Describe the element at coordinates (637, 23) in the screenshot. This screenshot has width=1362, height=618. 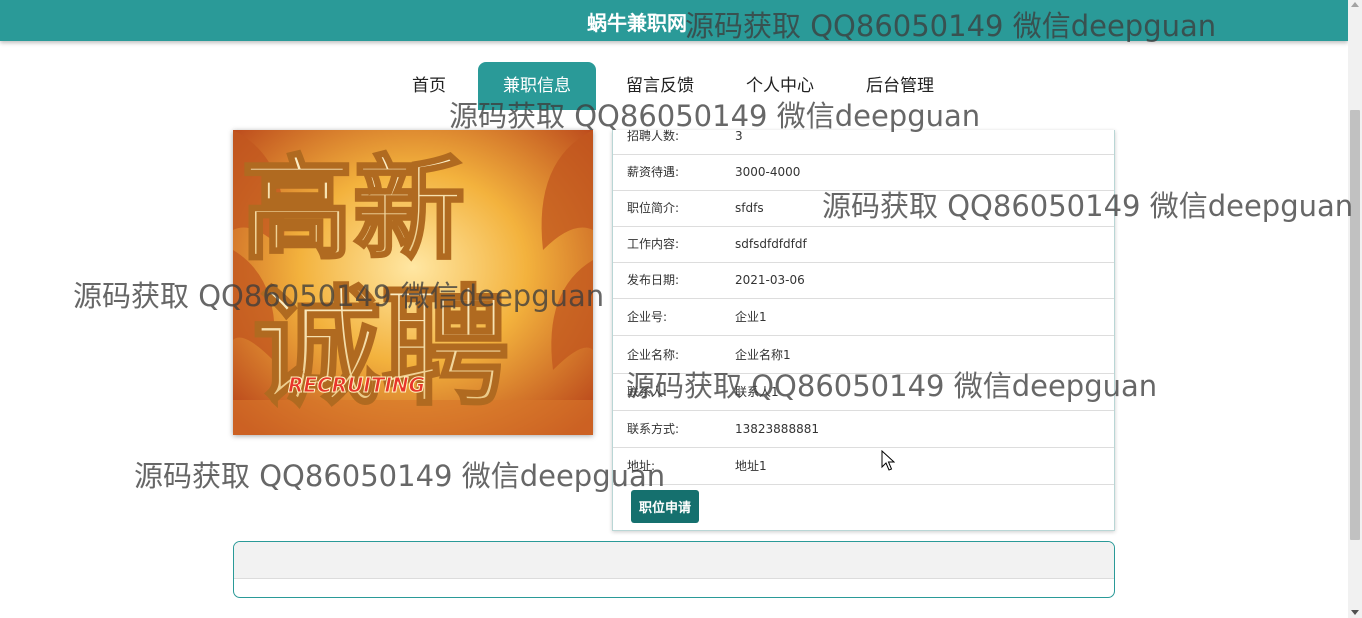
I see `site-title: 蜗牛兼职网` at that location.